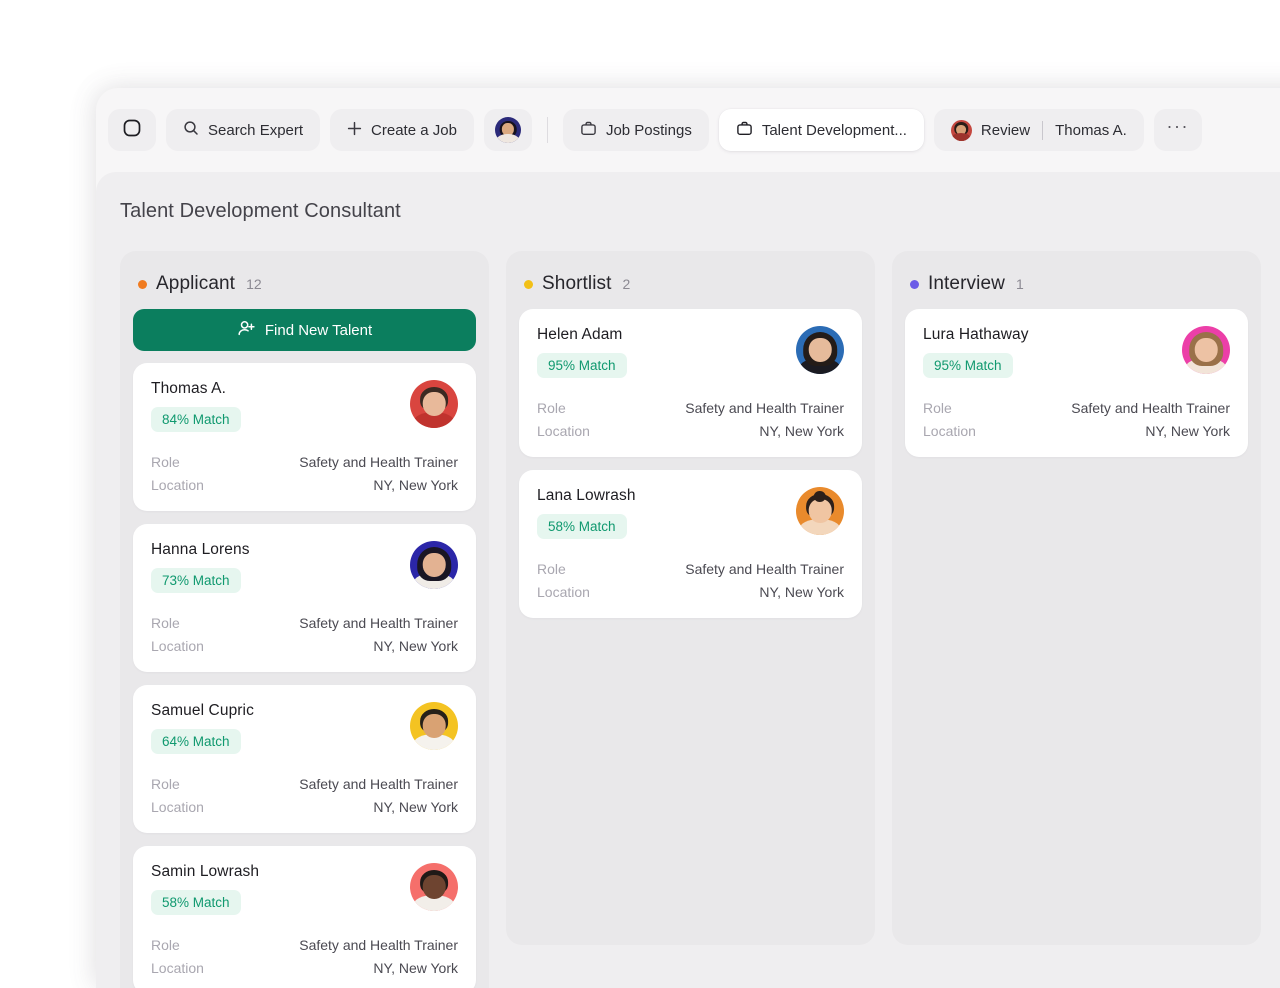 This screenshot has height=988, width=1280. I want to click on column-title: Applicant, so click(196, 283).